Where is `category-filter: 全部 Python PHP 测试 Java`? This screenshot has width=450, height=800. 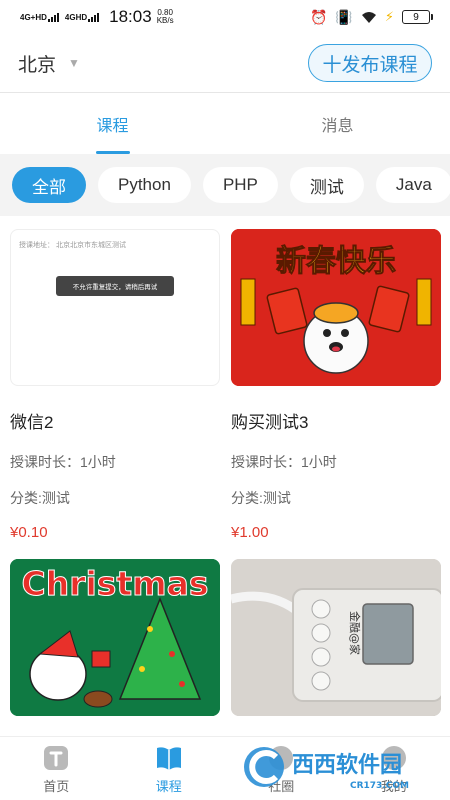
category-filter: 全部 Python PHP 测试 Java is located at coordinates (225, 185).